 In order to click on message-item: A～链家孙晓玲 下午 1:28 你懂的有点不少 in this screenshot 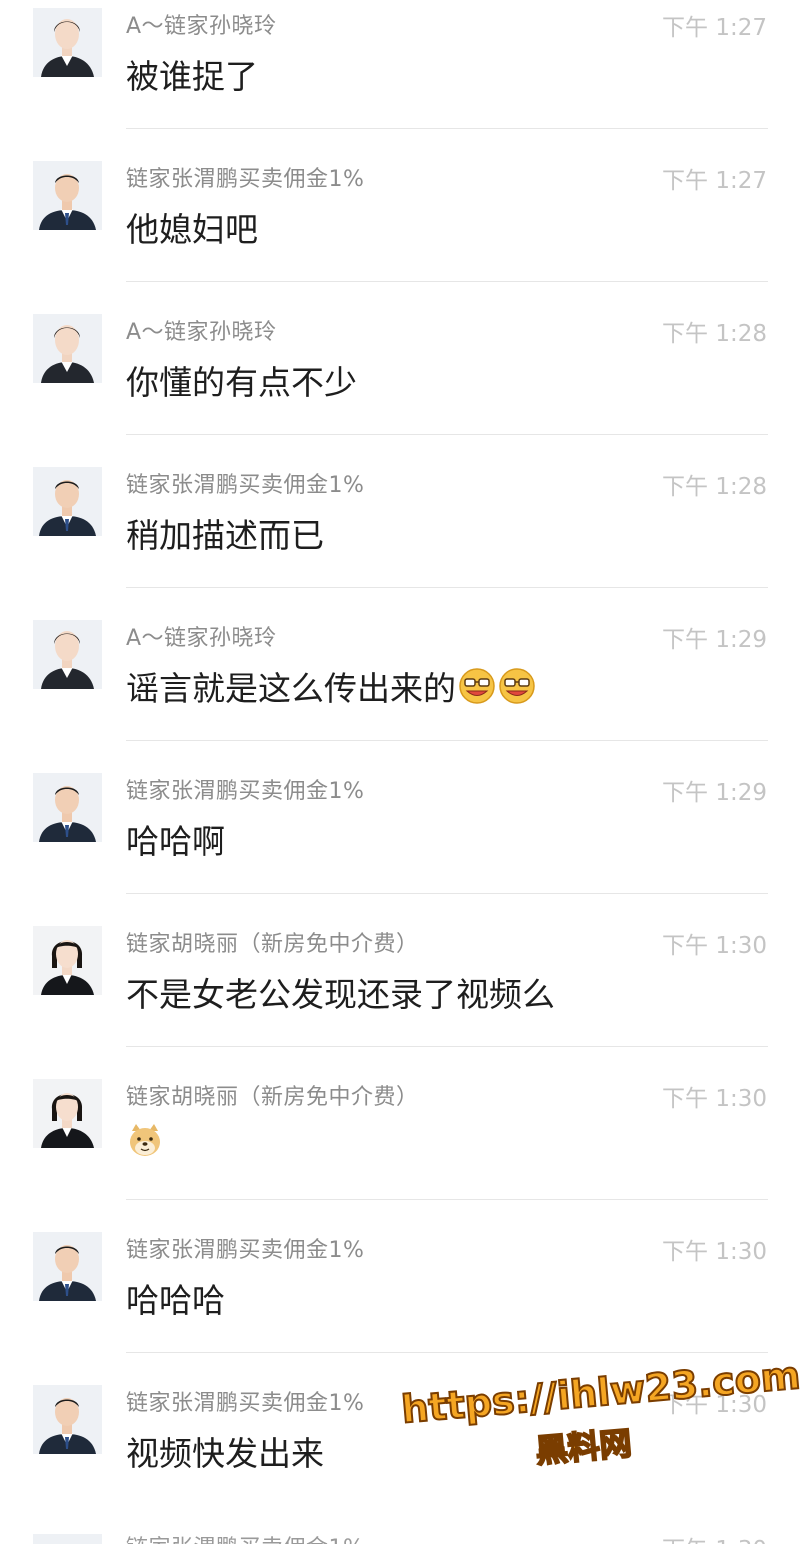, I will do `click(400, 358)`.